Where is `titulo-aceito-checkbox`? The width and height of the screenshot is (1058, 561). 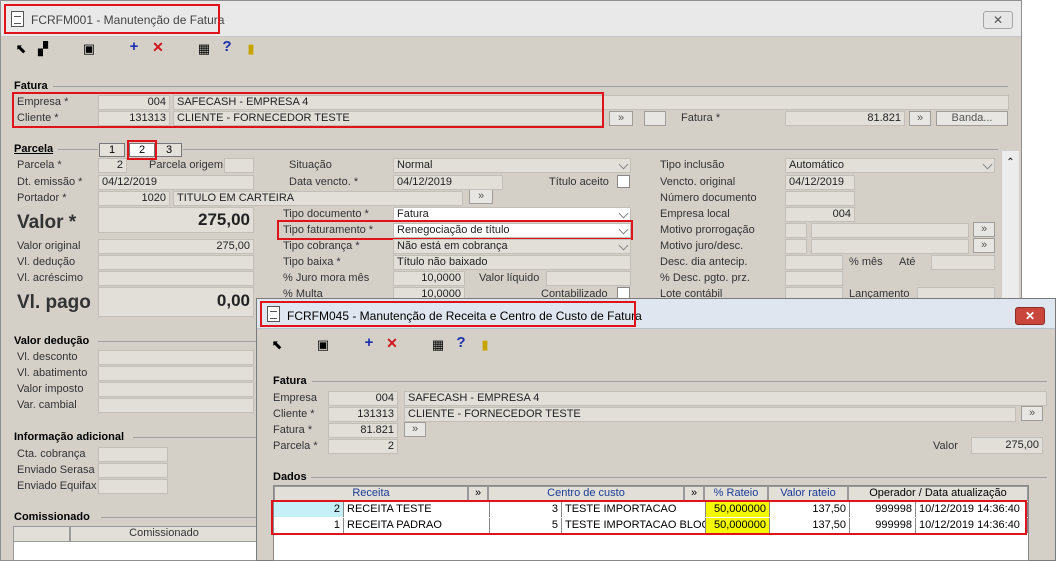
titulo-aceito-checkbox is located at coordinates (623, 181).